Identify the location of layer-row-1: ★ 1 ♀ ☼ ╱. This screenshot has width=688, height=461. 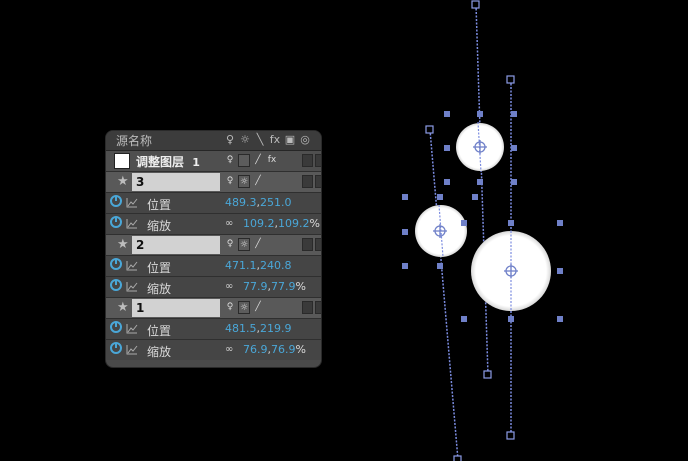
(213, 308).